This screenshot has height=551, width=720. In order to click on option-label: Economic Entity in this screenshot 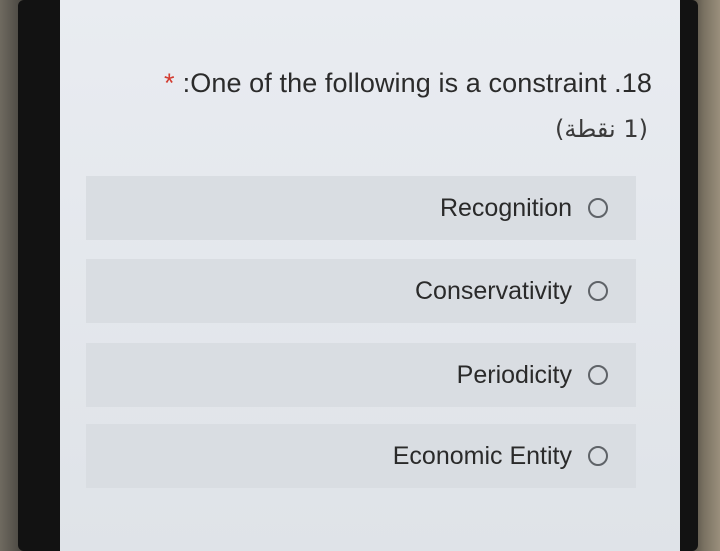, I will do `click(482, 455)`.